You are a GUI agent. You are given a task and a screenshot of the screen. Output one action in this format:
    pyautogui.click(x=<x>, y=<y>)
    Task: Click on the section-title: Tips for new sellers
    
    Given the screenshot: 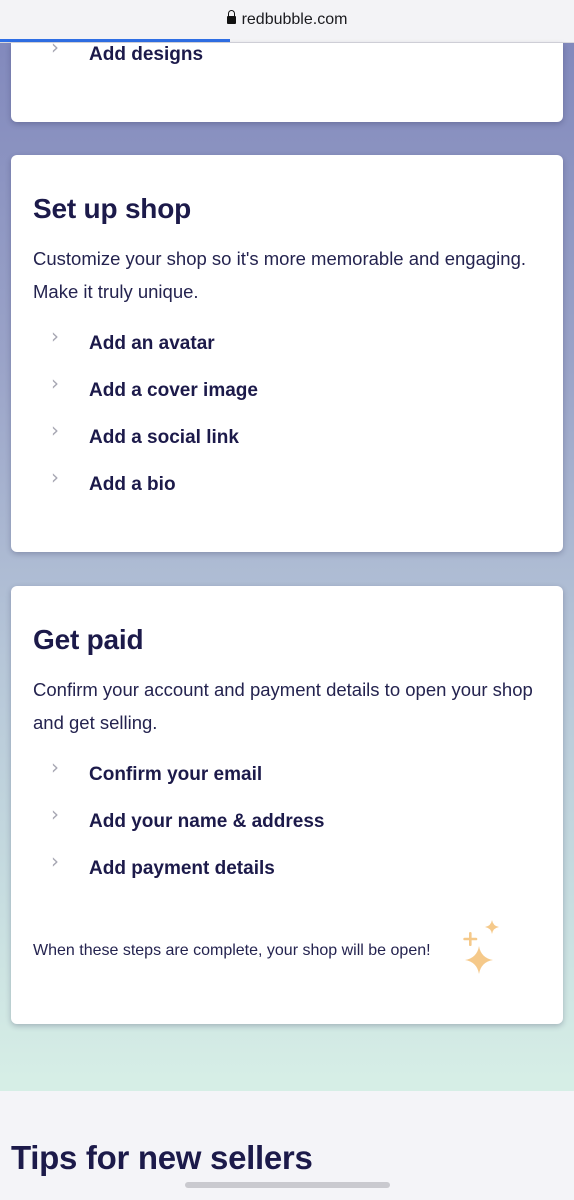 What is the action you would take?
    pyautogui.click(x=162, y=1157)
    